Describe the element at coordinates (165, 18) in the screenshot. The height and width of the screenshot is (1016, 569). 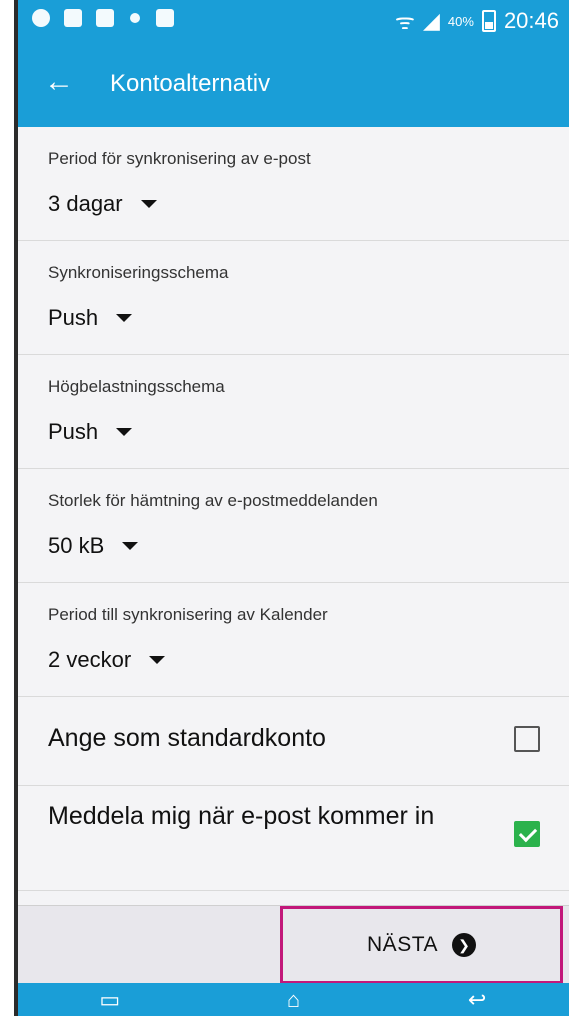
I see `notification-icon` at that location.